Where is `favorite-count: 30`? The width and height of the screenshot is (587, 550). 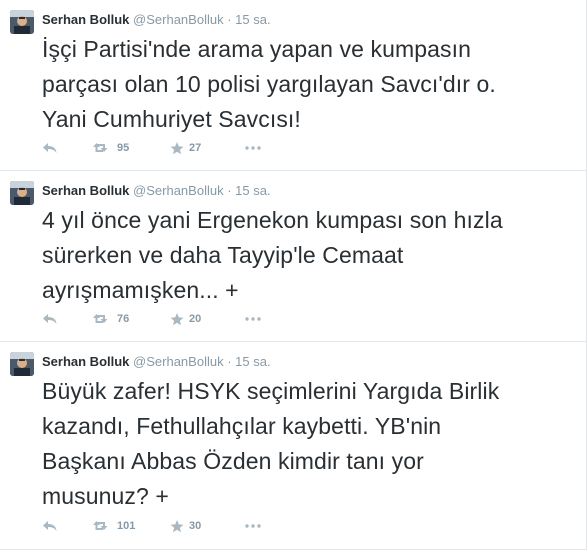
favorite-count: 30 is located at coordinates (195, 526).